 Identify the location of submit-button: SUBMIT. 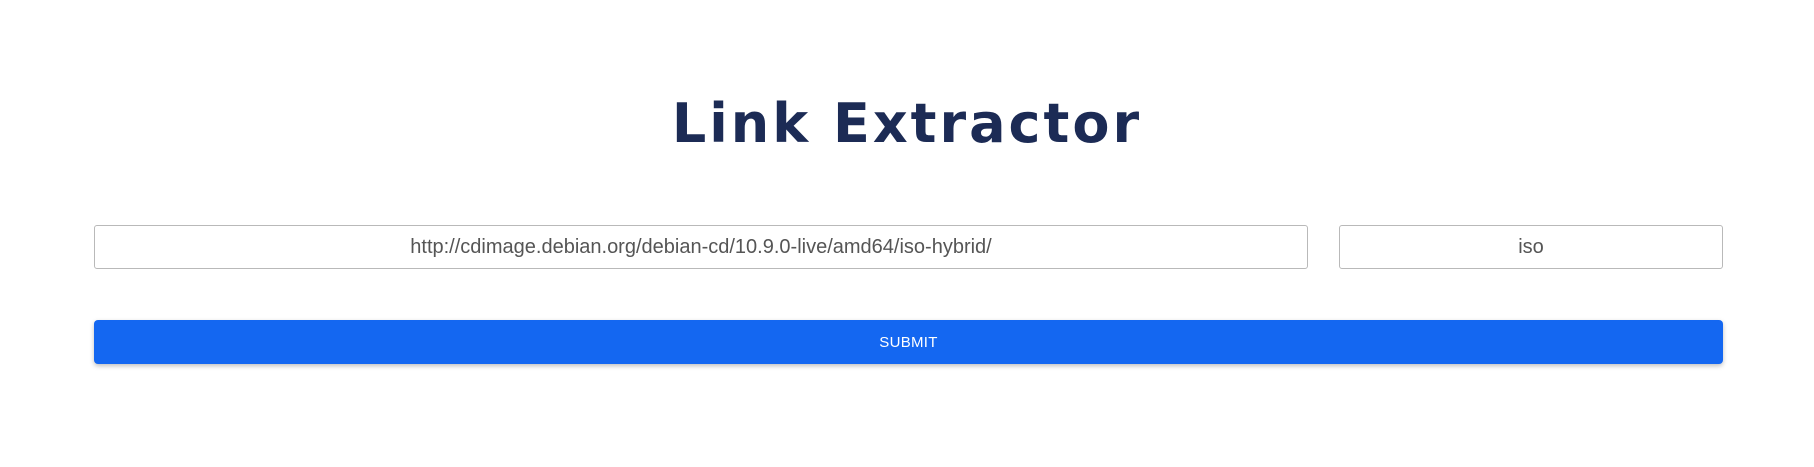
(908, 342).